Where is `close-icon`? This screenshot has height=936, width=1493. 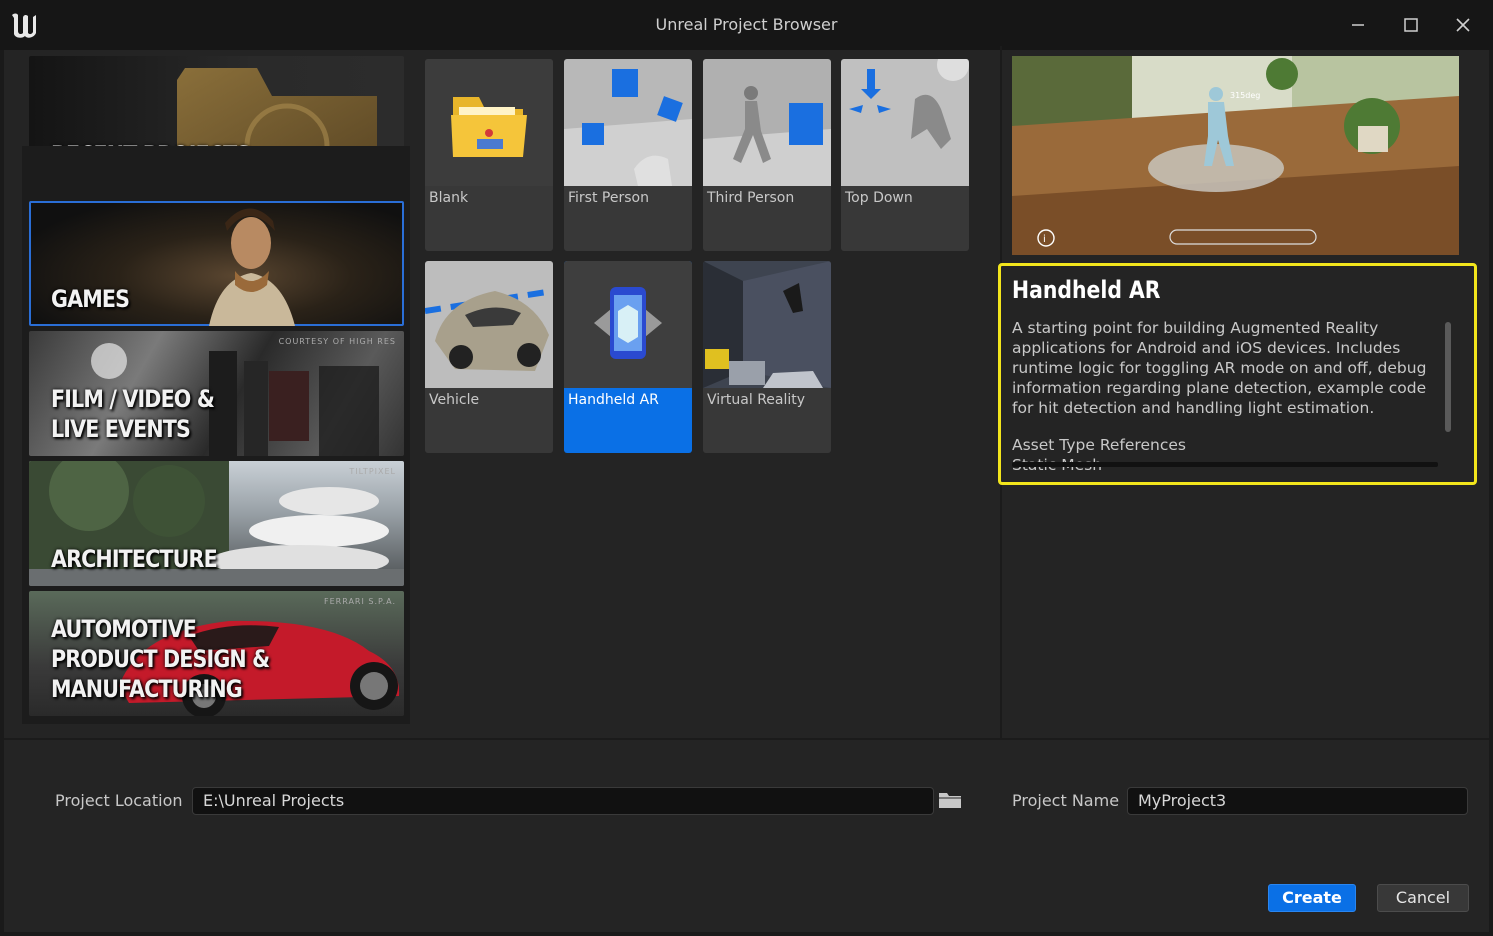 close-icon is located at coordinates (1463, 25).